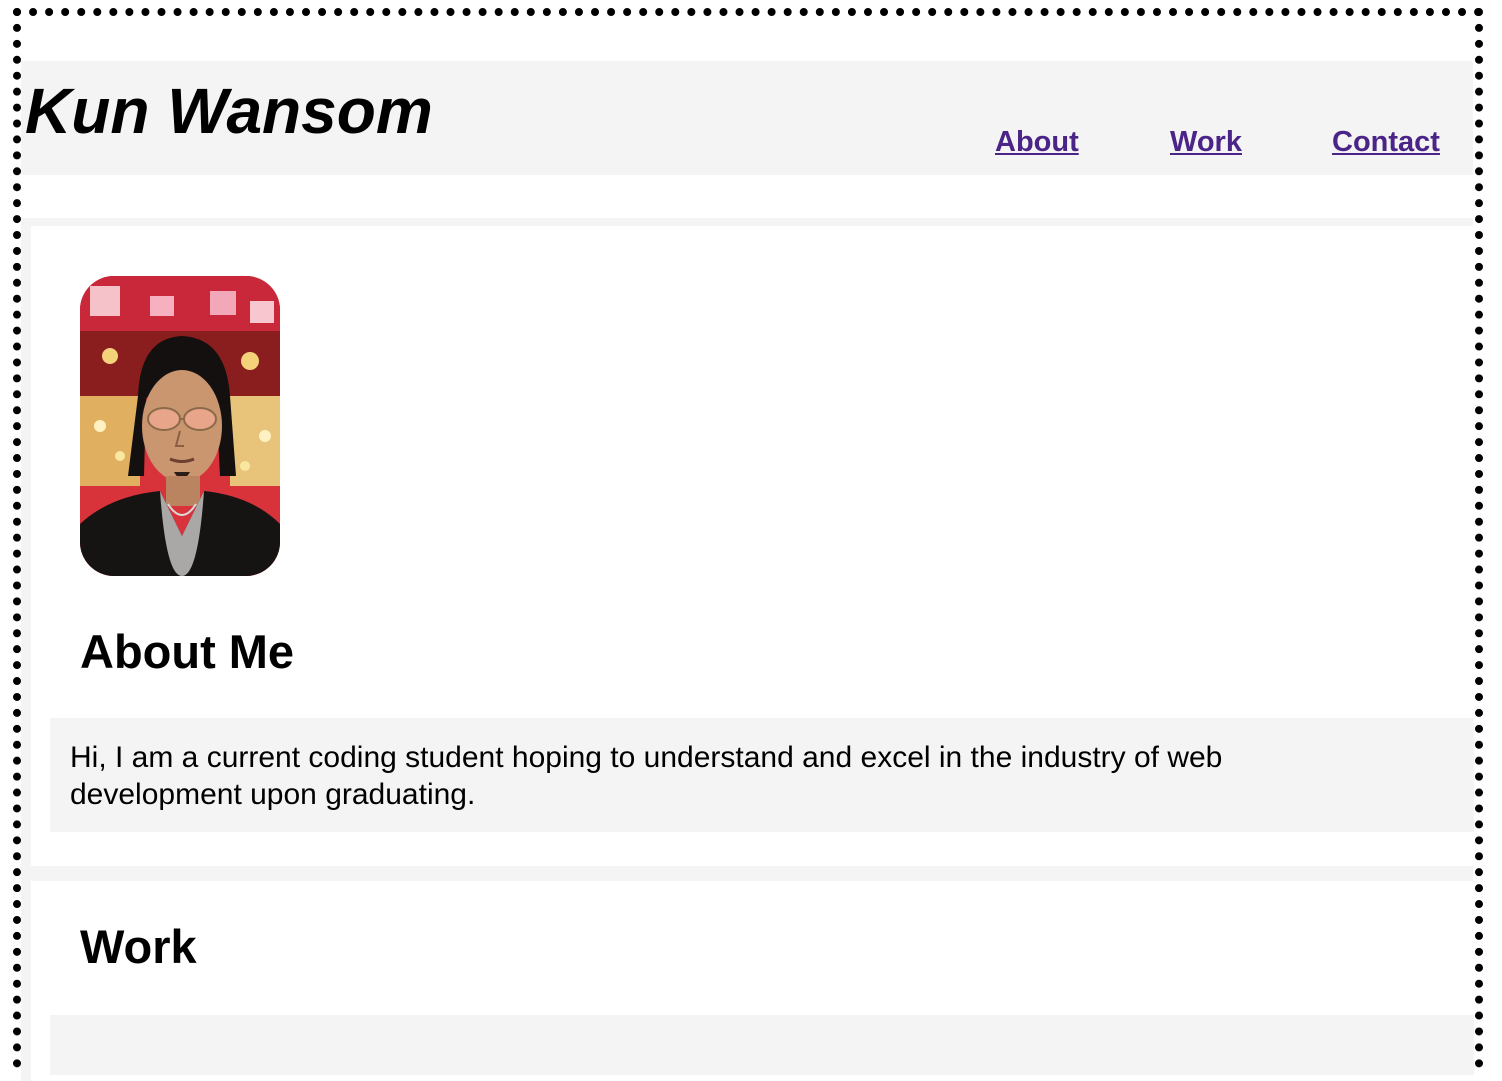  I want to click on section-divider, so click(747, 873).